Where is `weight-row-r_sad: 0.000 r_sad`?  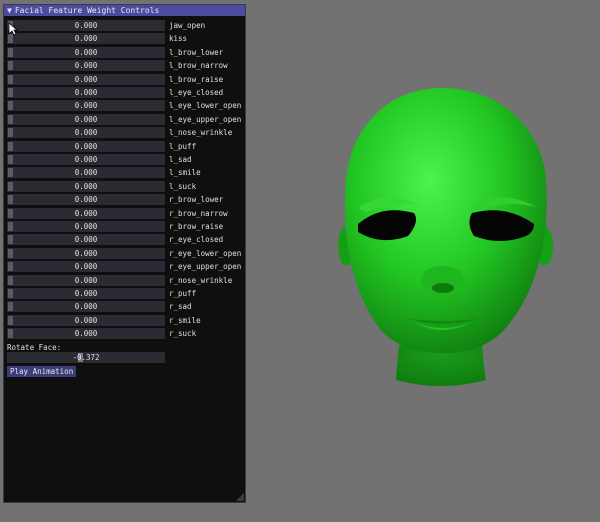 weight-row-r_sad: 0.000 r_sad is located at coordinates (125, 307).